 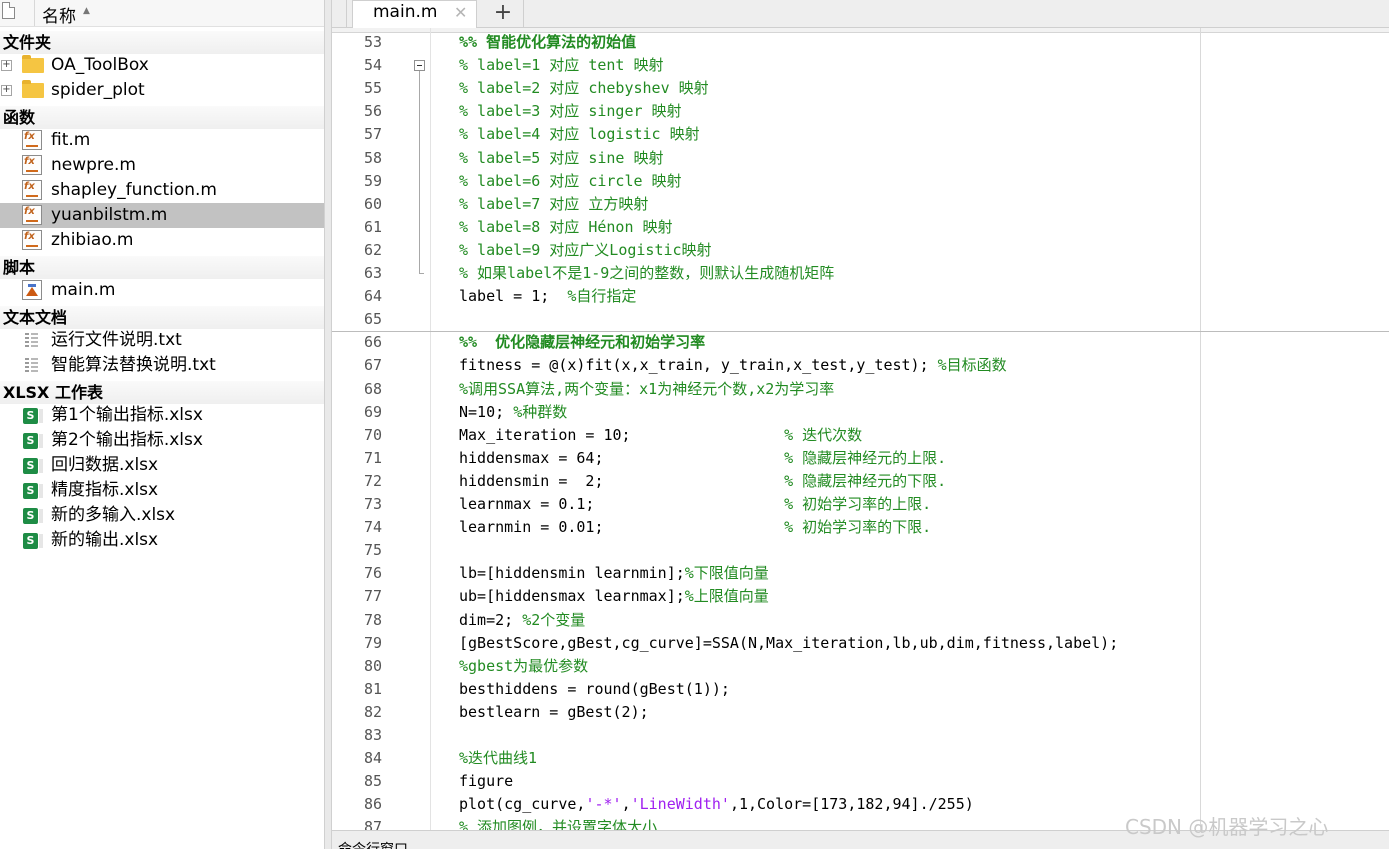 What do you see at coordinates (860, 273) in the screenshot?
I see `code-line: 63 % 如果label不是1-9之间的整数，则默认生成随机矩阵` at bounding box center [860, 273].